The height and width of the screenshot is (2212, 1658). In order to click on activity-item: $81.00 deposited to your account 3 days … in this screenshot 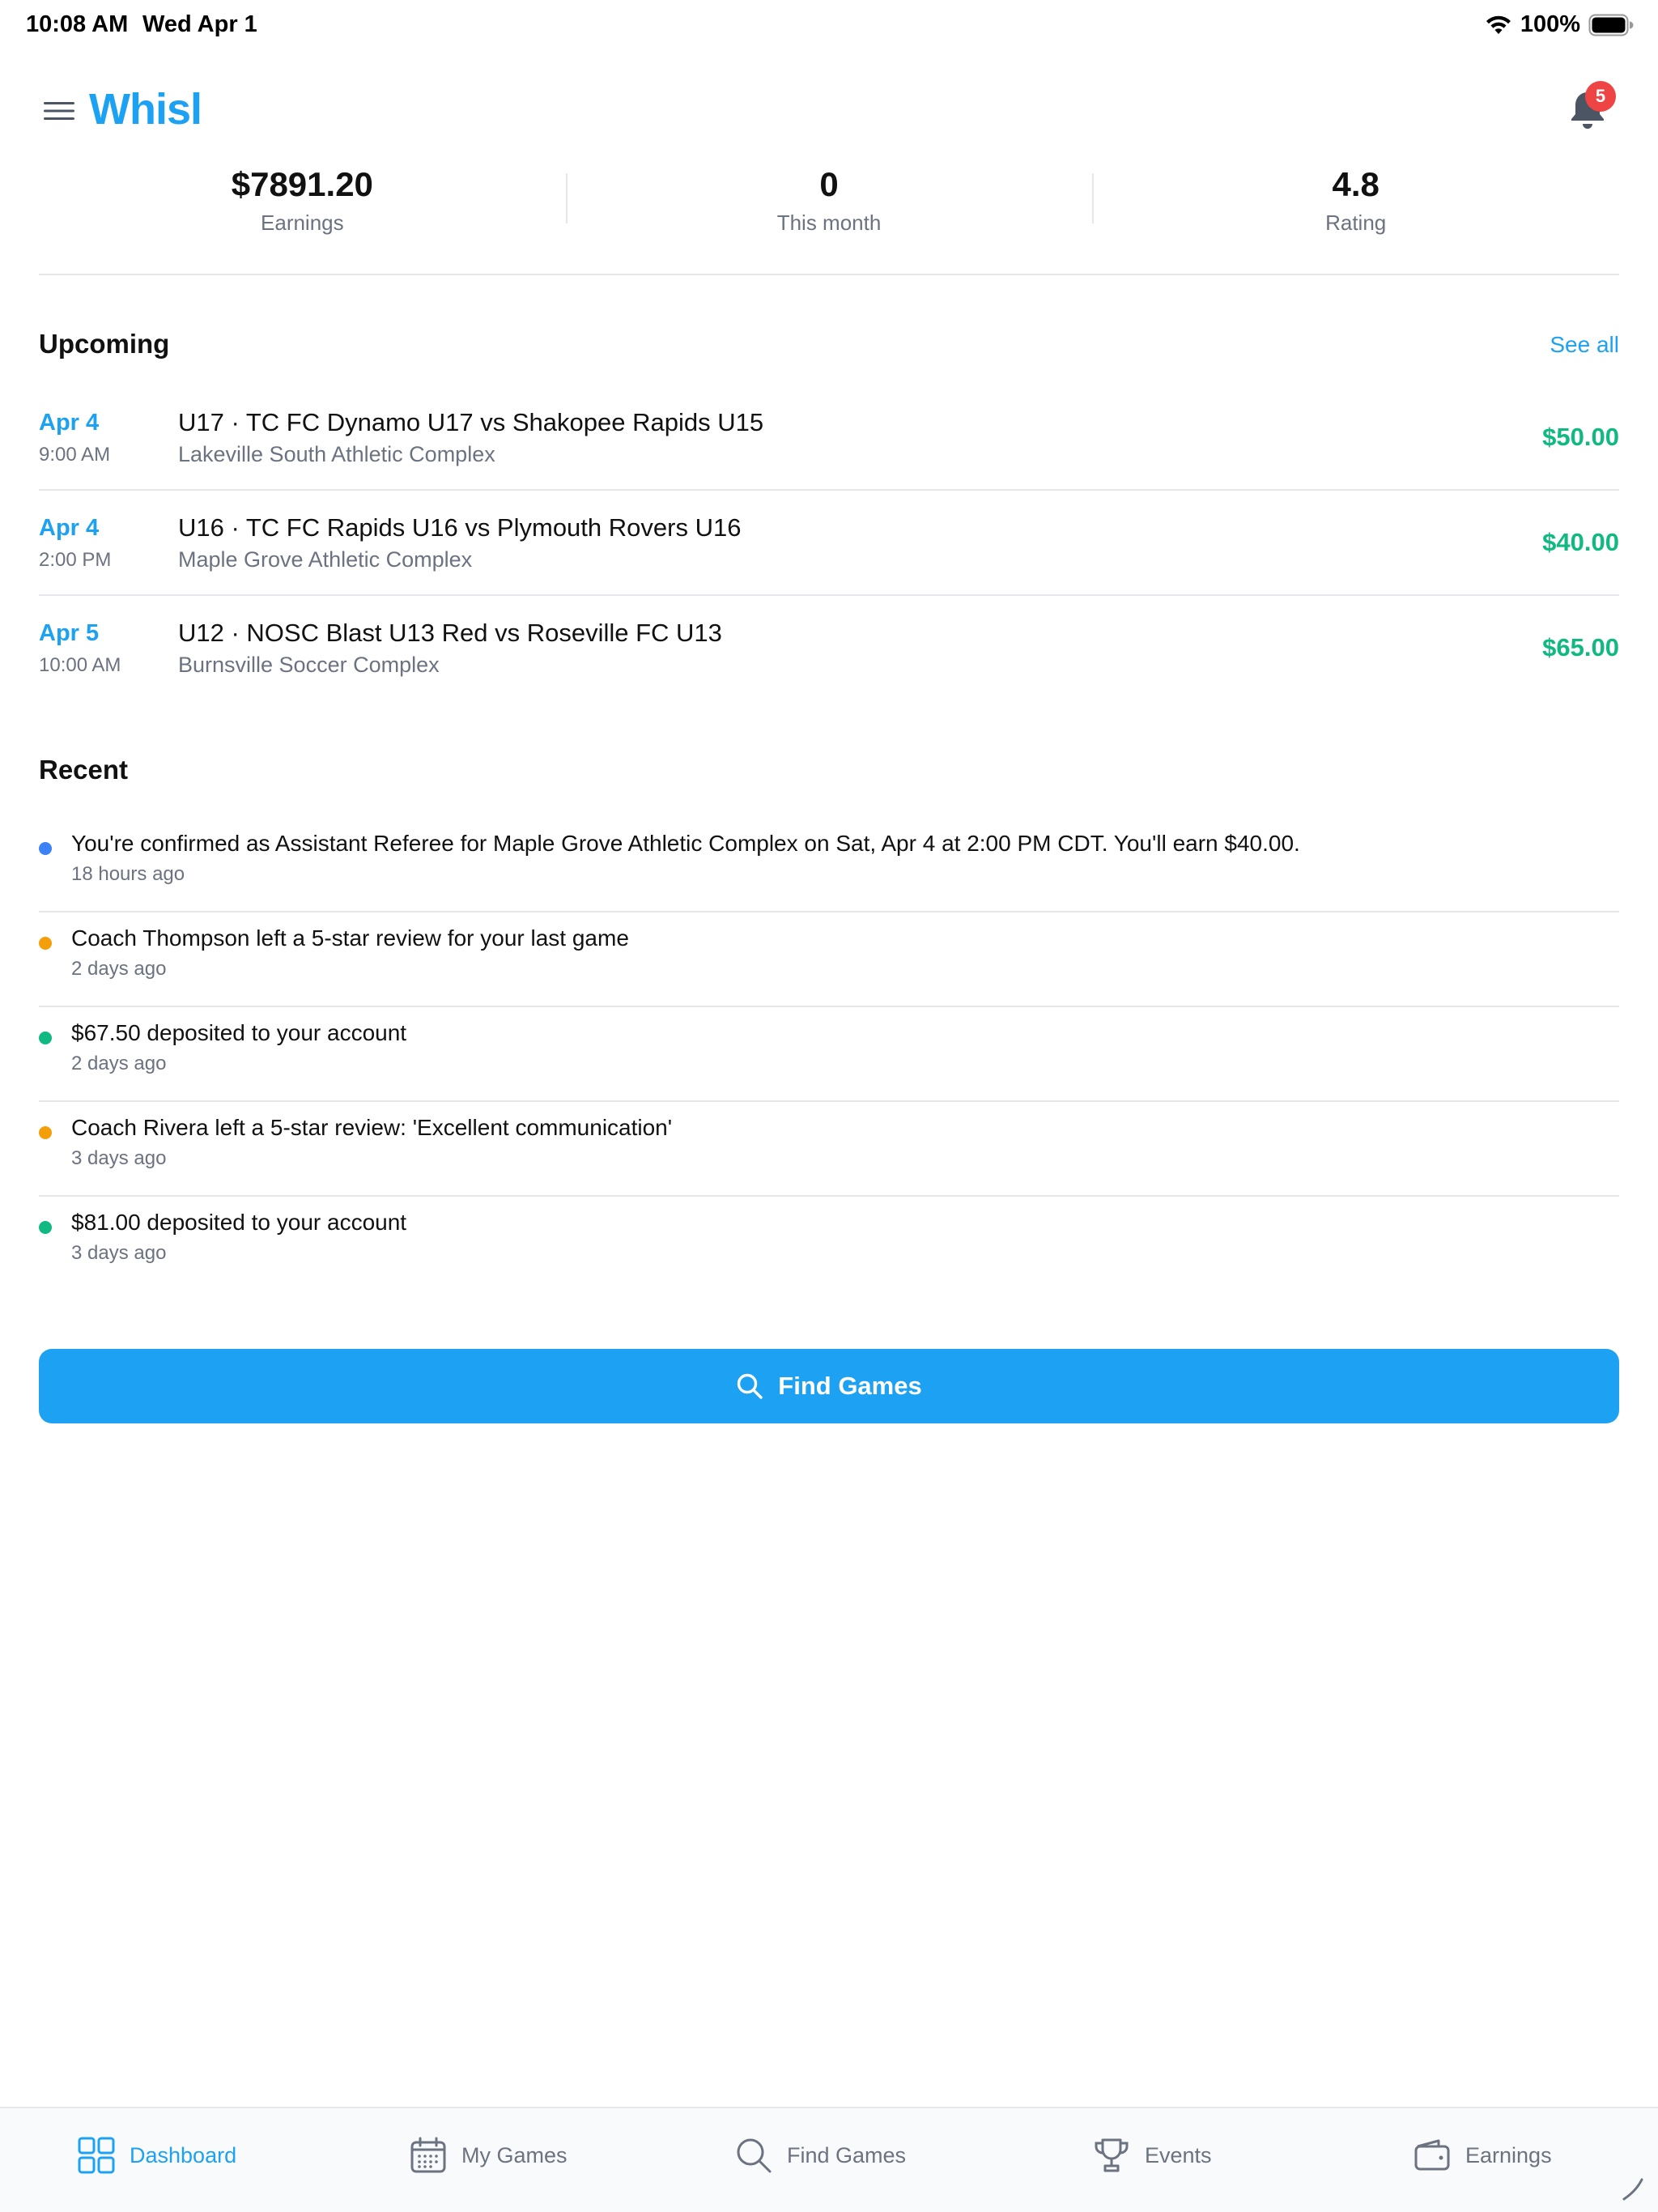, I will do `click(829, 1244)`.